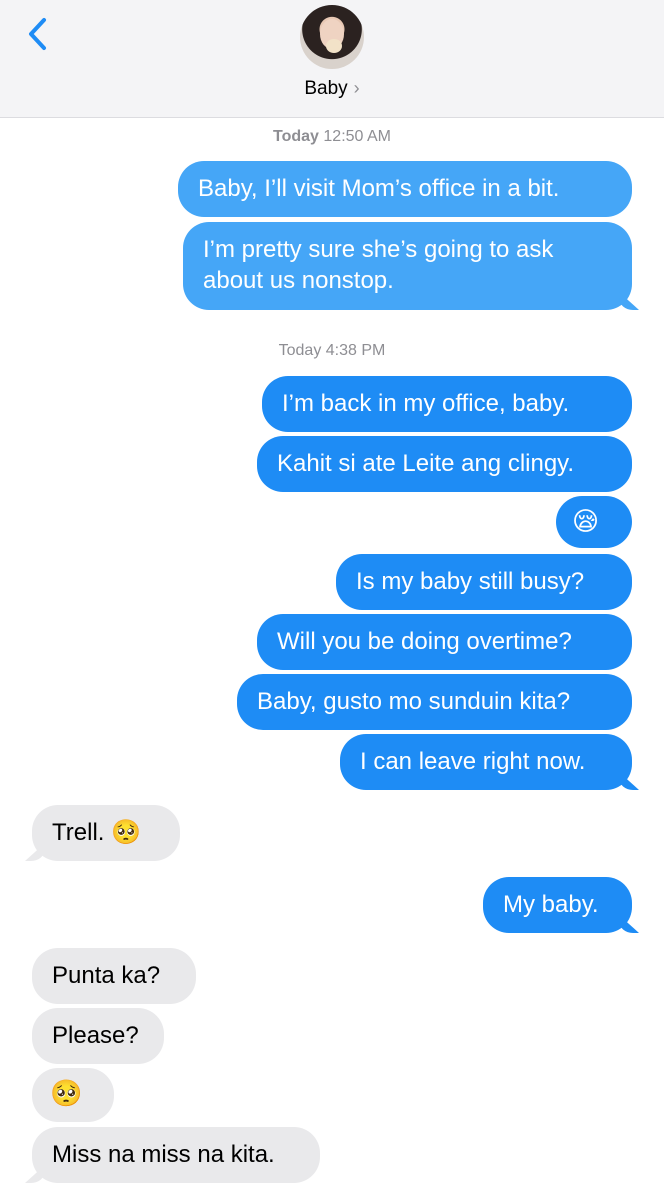 The height and width of the screenshot is (1200, 664). Describe the element at coordinates (176, 1155) in the screenshot. I see `message-bubble-in: Miss na miss na kita.` at that location.